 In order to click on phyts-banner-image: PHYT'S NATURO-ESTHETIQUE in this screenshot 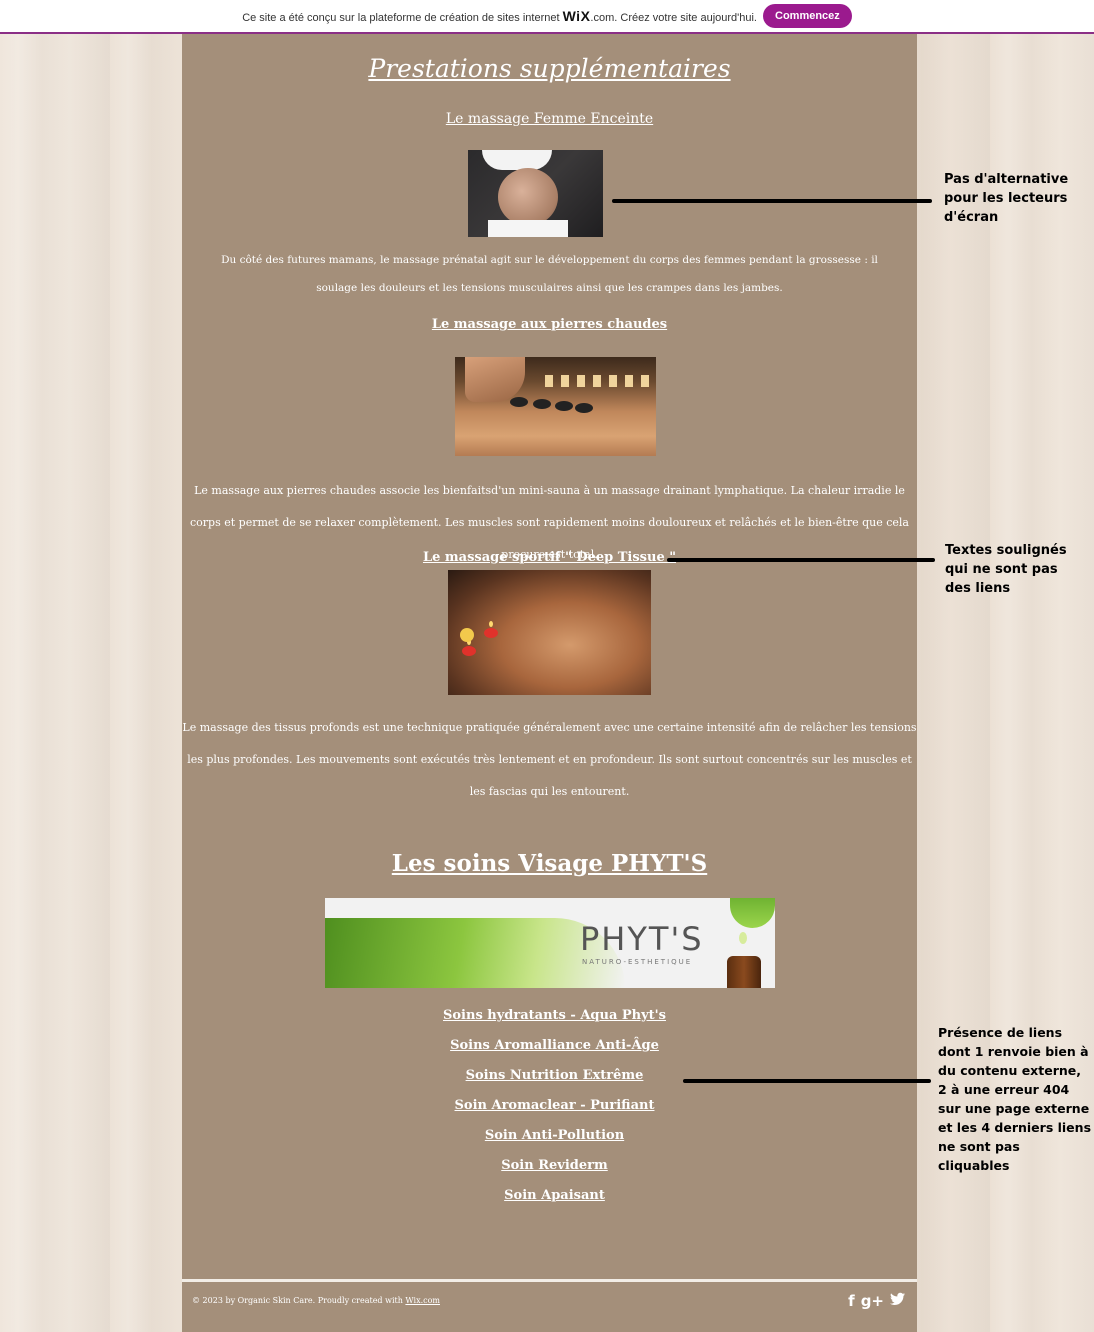, I will do `click(550, 943)`.